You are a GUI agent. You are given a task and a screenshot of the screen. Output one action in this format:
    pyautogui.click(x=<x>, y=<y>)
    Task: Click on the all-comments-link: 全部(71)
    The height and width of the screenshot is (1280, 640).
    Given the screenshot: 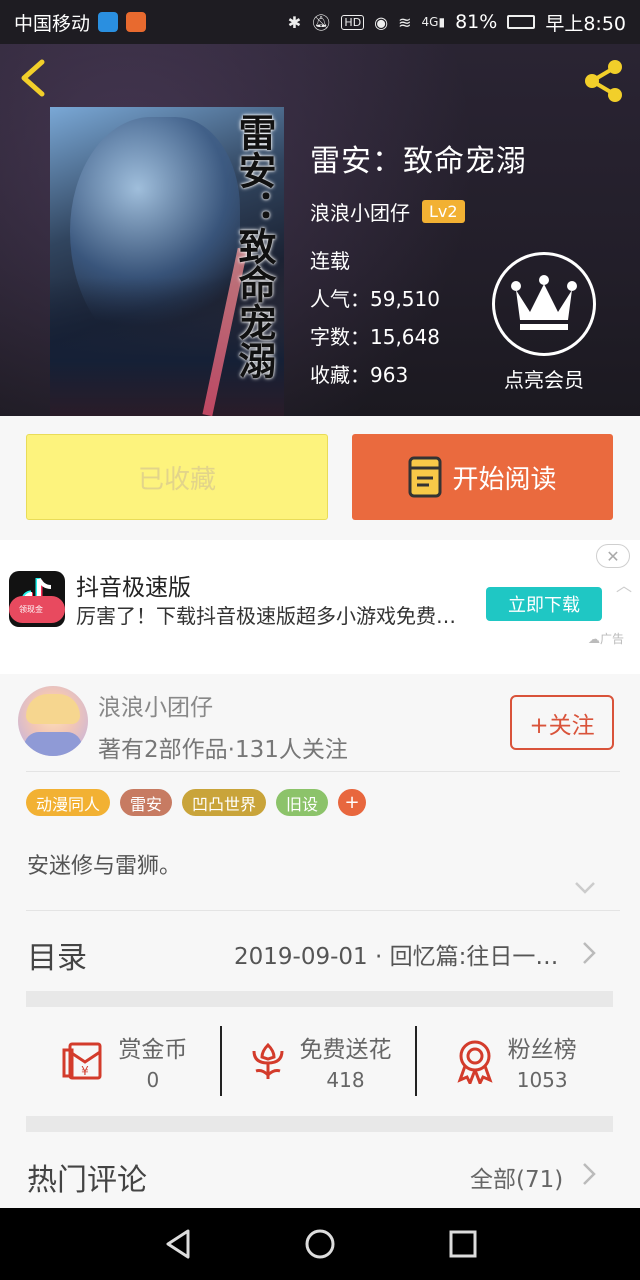 What is the action you would take?
    pyautogui.click(x=516, y=1177)
    